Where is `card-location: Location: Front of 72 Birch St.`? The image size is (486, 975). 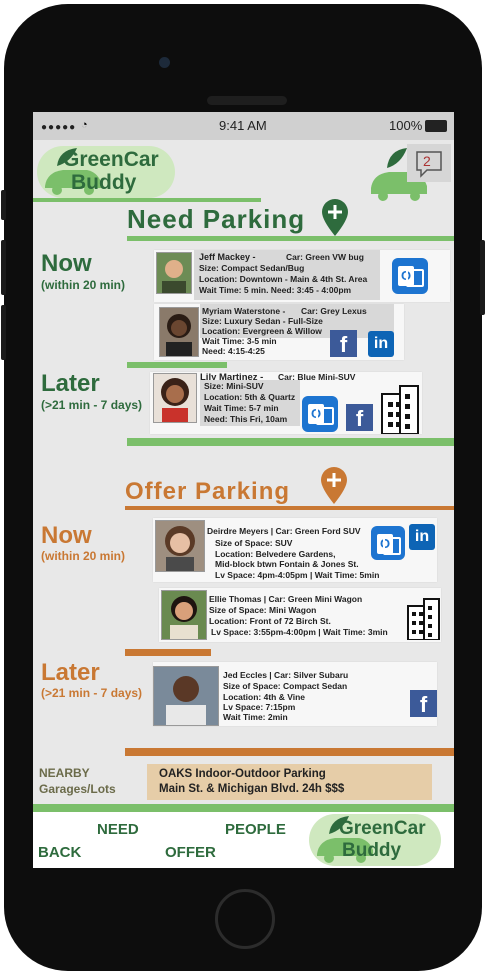 card-location: Location: Front of 72 Birch St. is located at coordinates (270, 621).